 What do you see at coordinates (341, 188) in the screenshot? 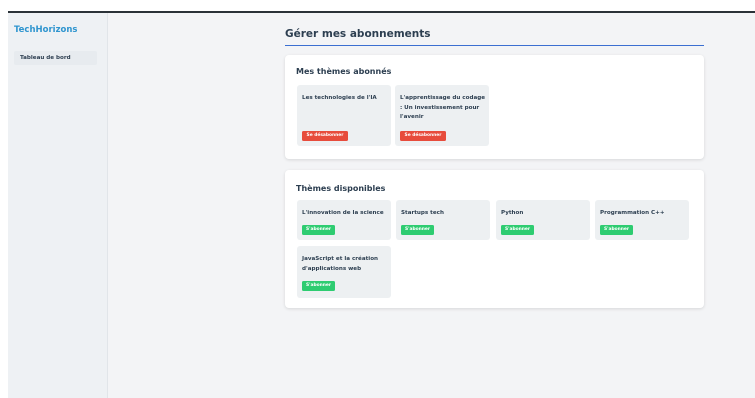
I see `section-title-available: Thèmes disponibles` at bounding box center [341, 188].